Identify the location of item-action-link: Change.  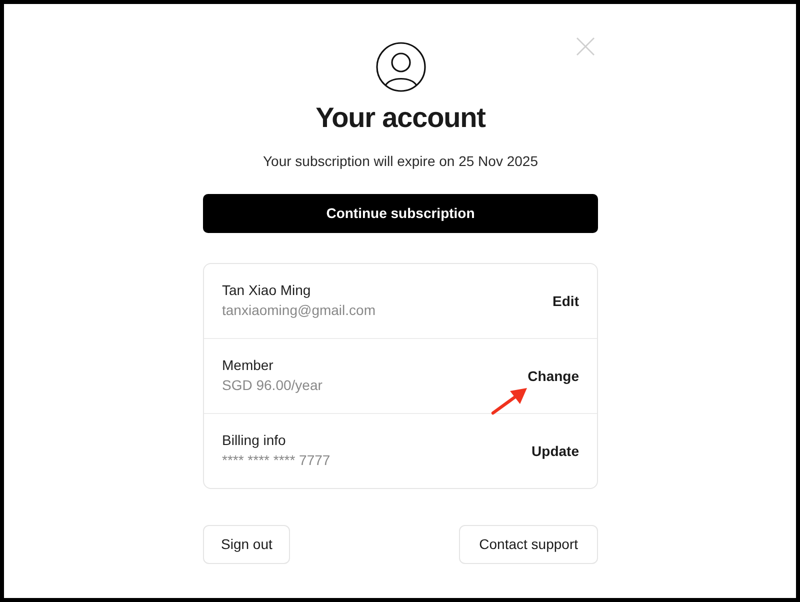
(553, 376).